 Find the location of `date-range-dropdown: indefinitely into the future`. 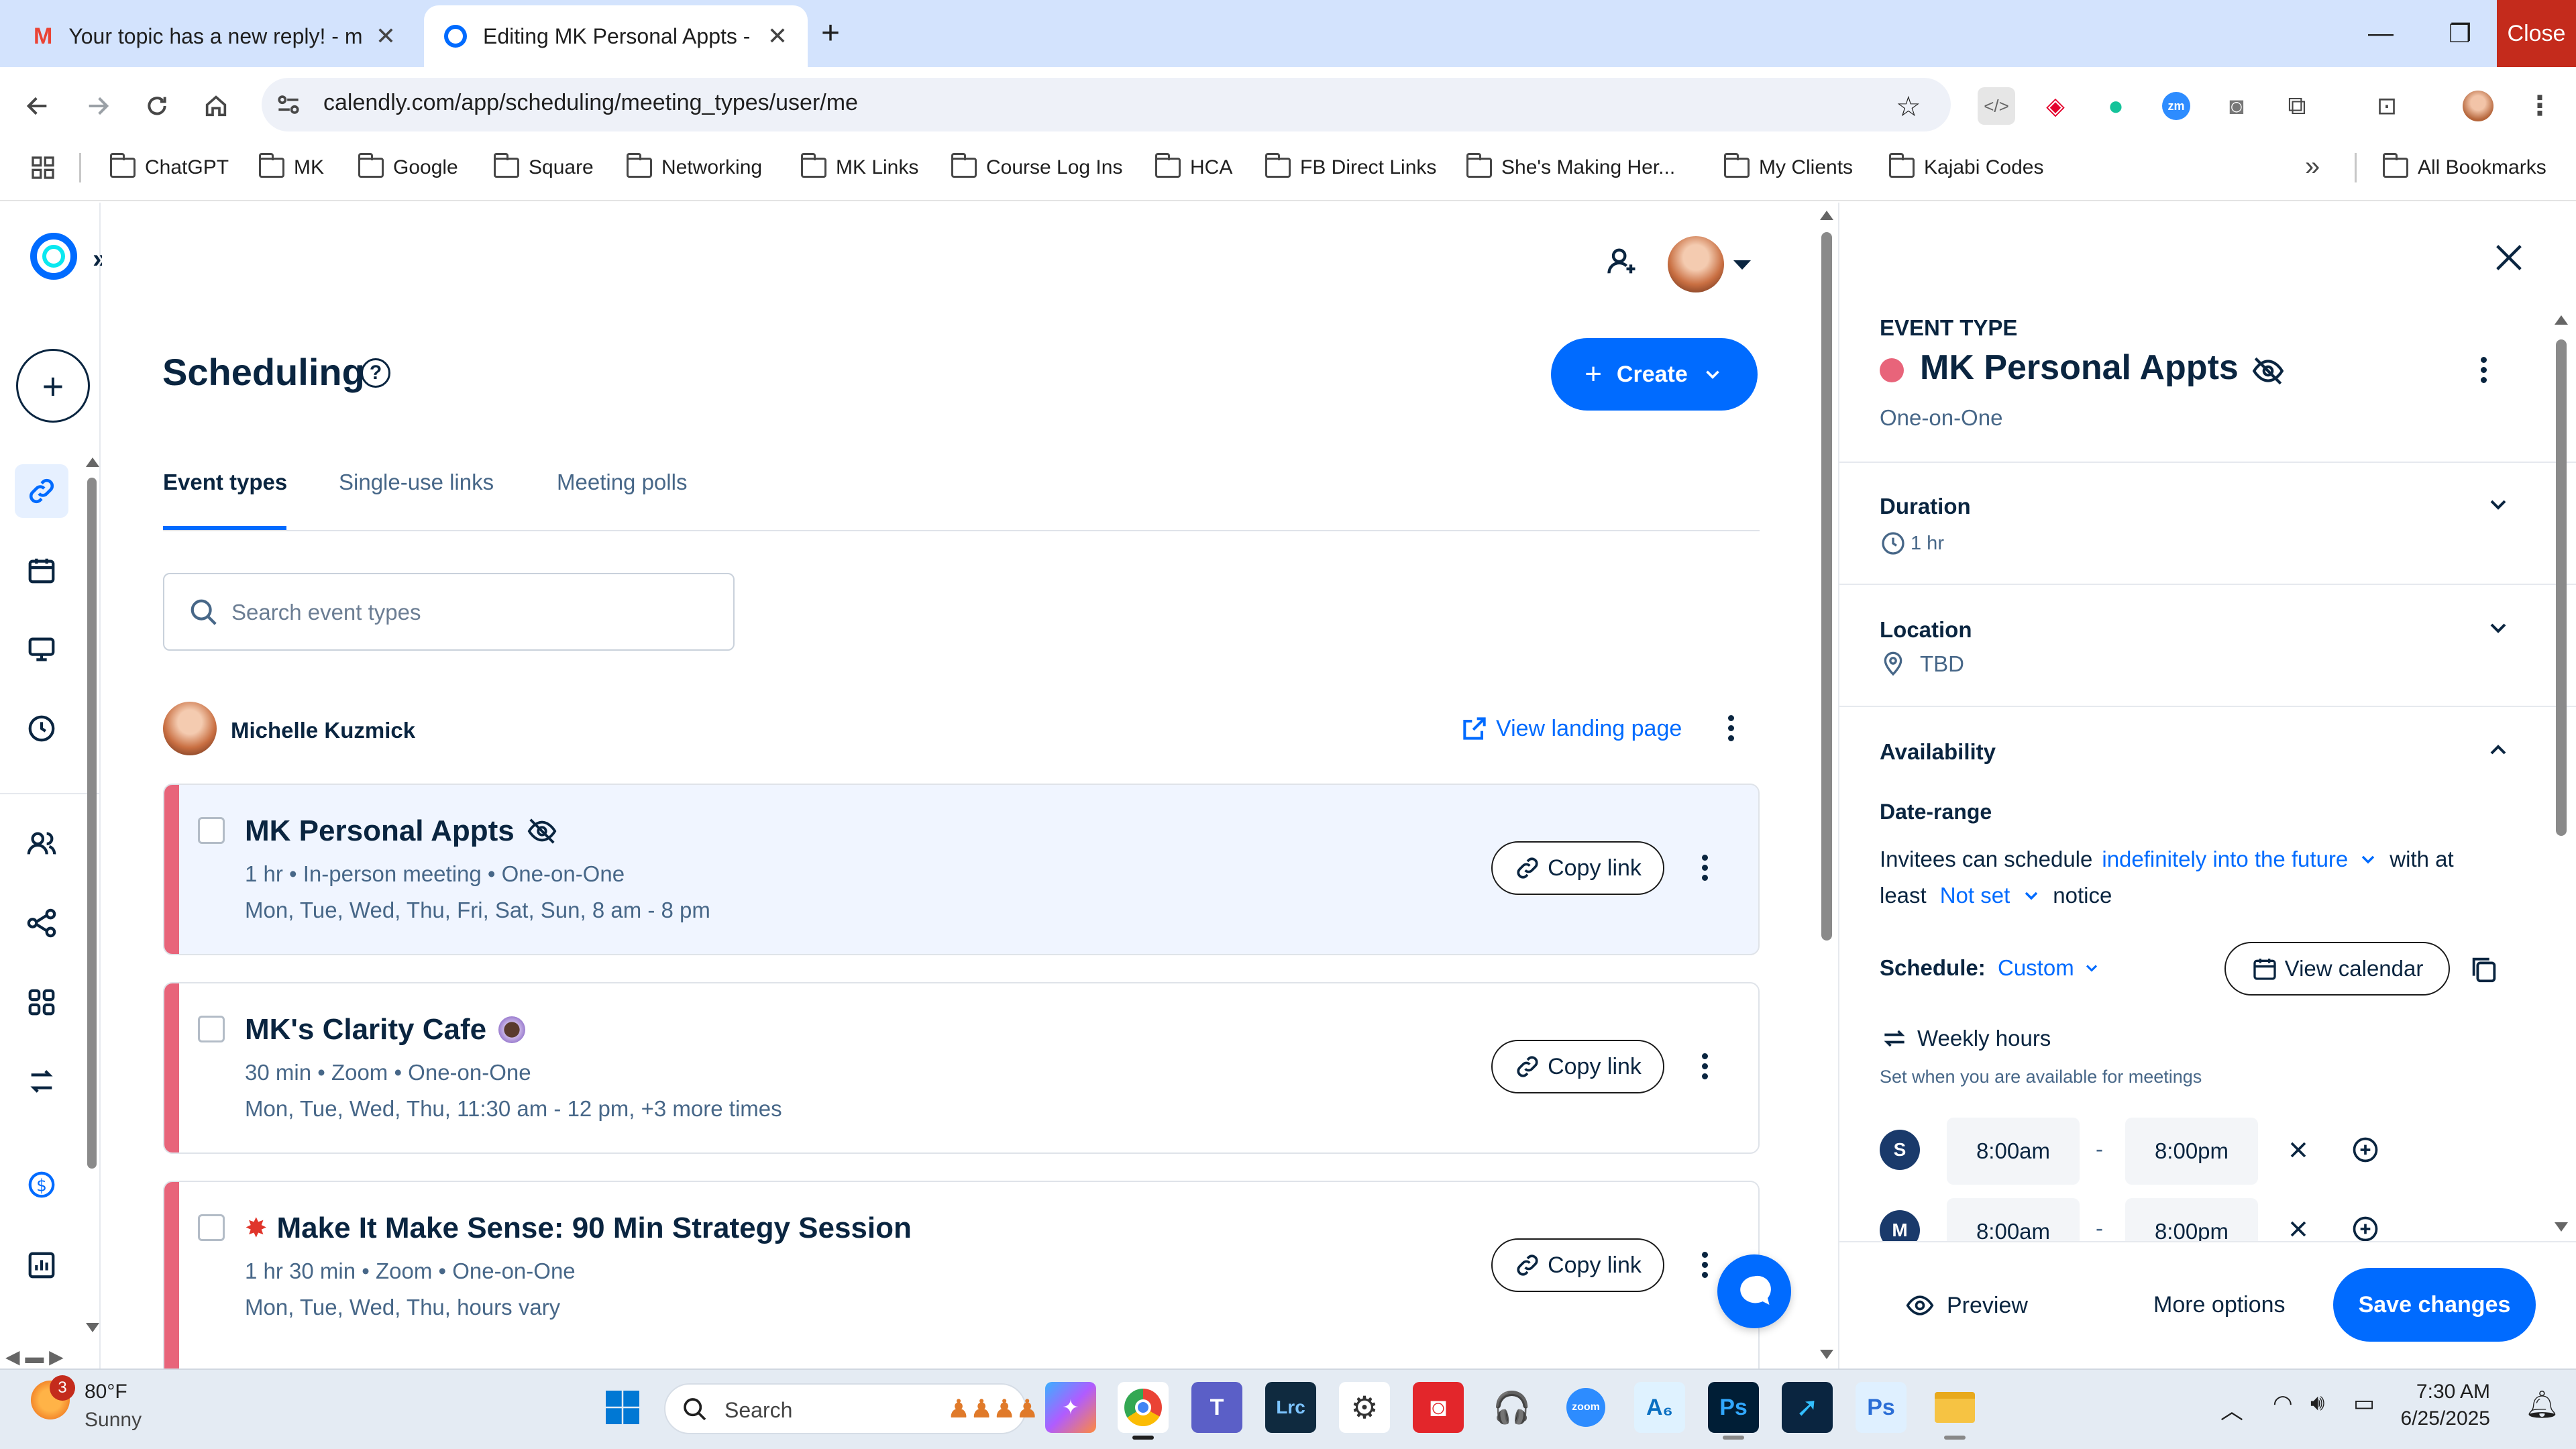

date-range-dropdown: indefinitely into the future is located at coordinates (2225, 859).